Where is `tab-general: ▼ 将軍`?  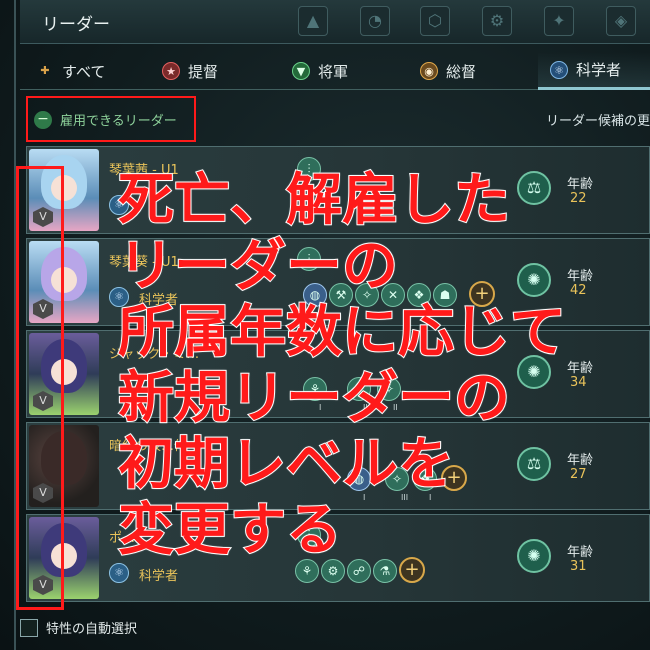
tab-general: ▼ 将軍 is located at coordinates (320, 71).